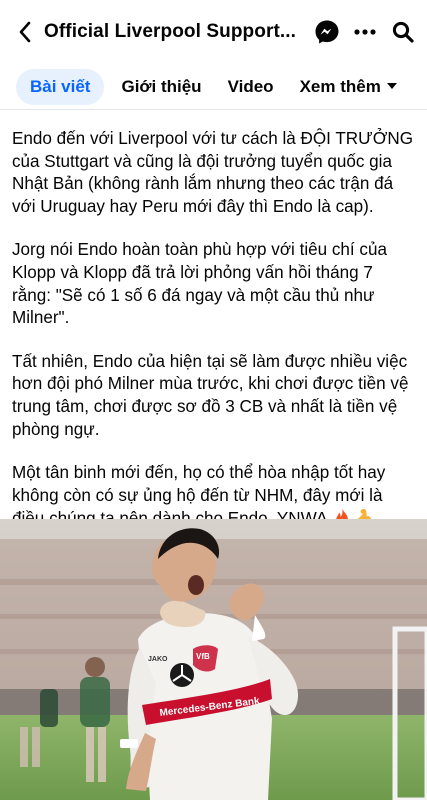  I want to click on tab-video: Video, so click(251, 87).